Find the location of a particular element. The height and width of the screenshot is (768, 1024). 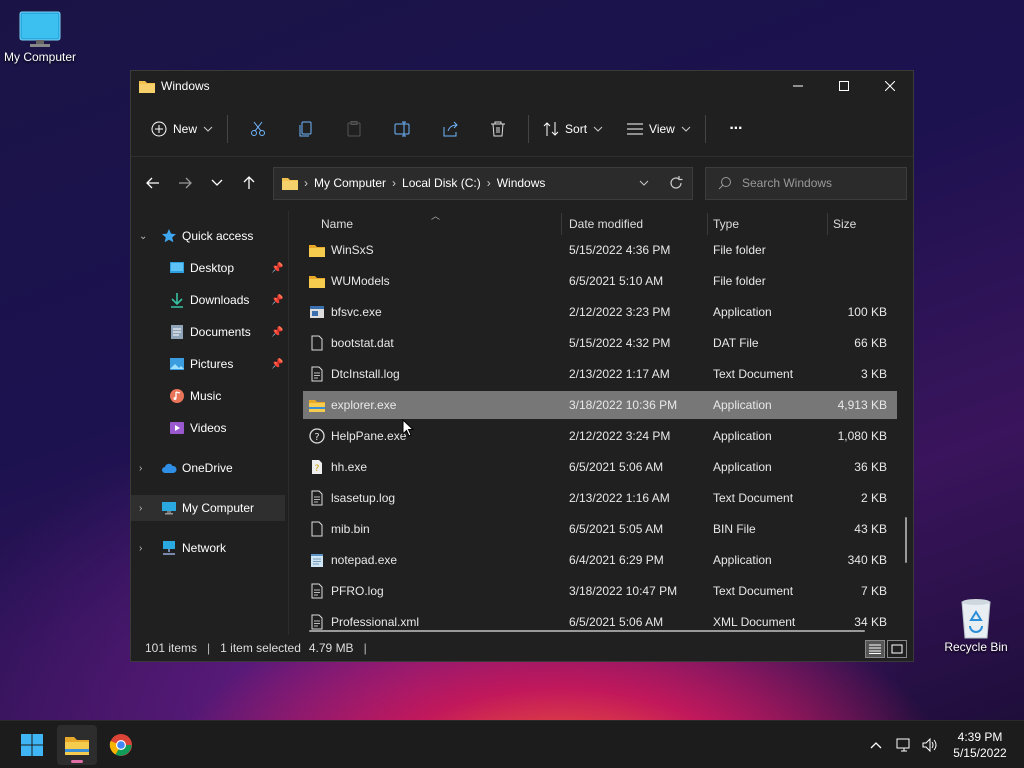

up-button is located at coordinates (249, 183).